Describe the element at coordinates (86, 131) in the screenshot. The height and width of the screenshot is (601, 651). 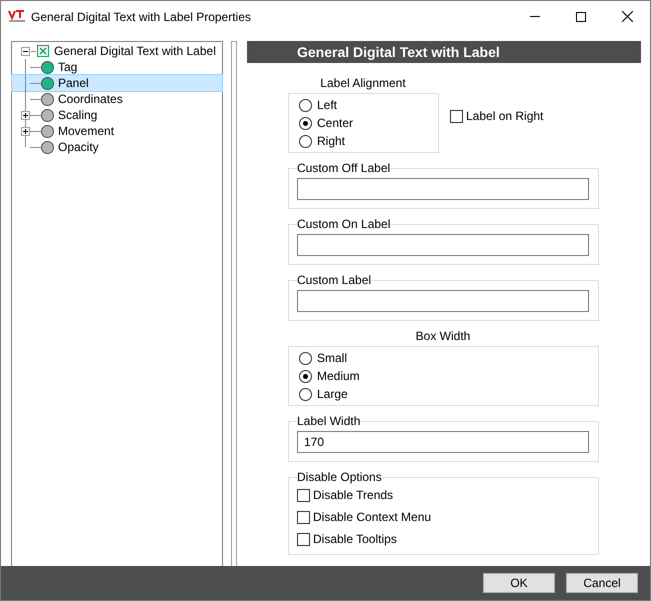
I see `tree-item: Movement` at that location.